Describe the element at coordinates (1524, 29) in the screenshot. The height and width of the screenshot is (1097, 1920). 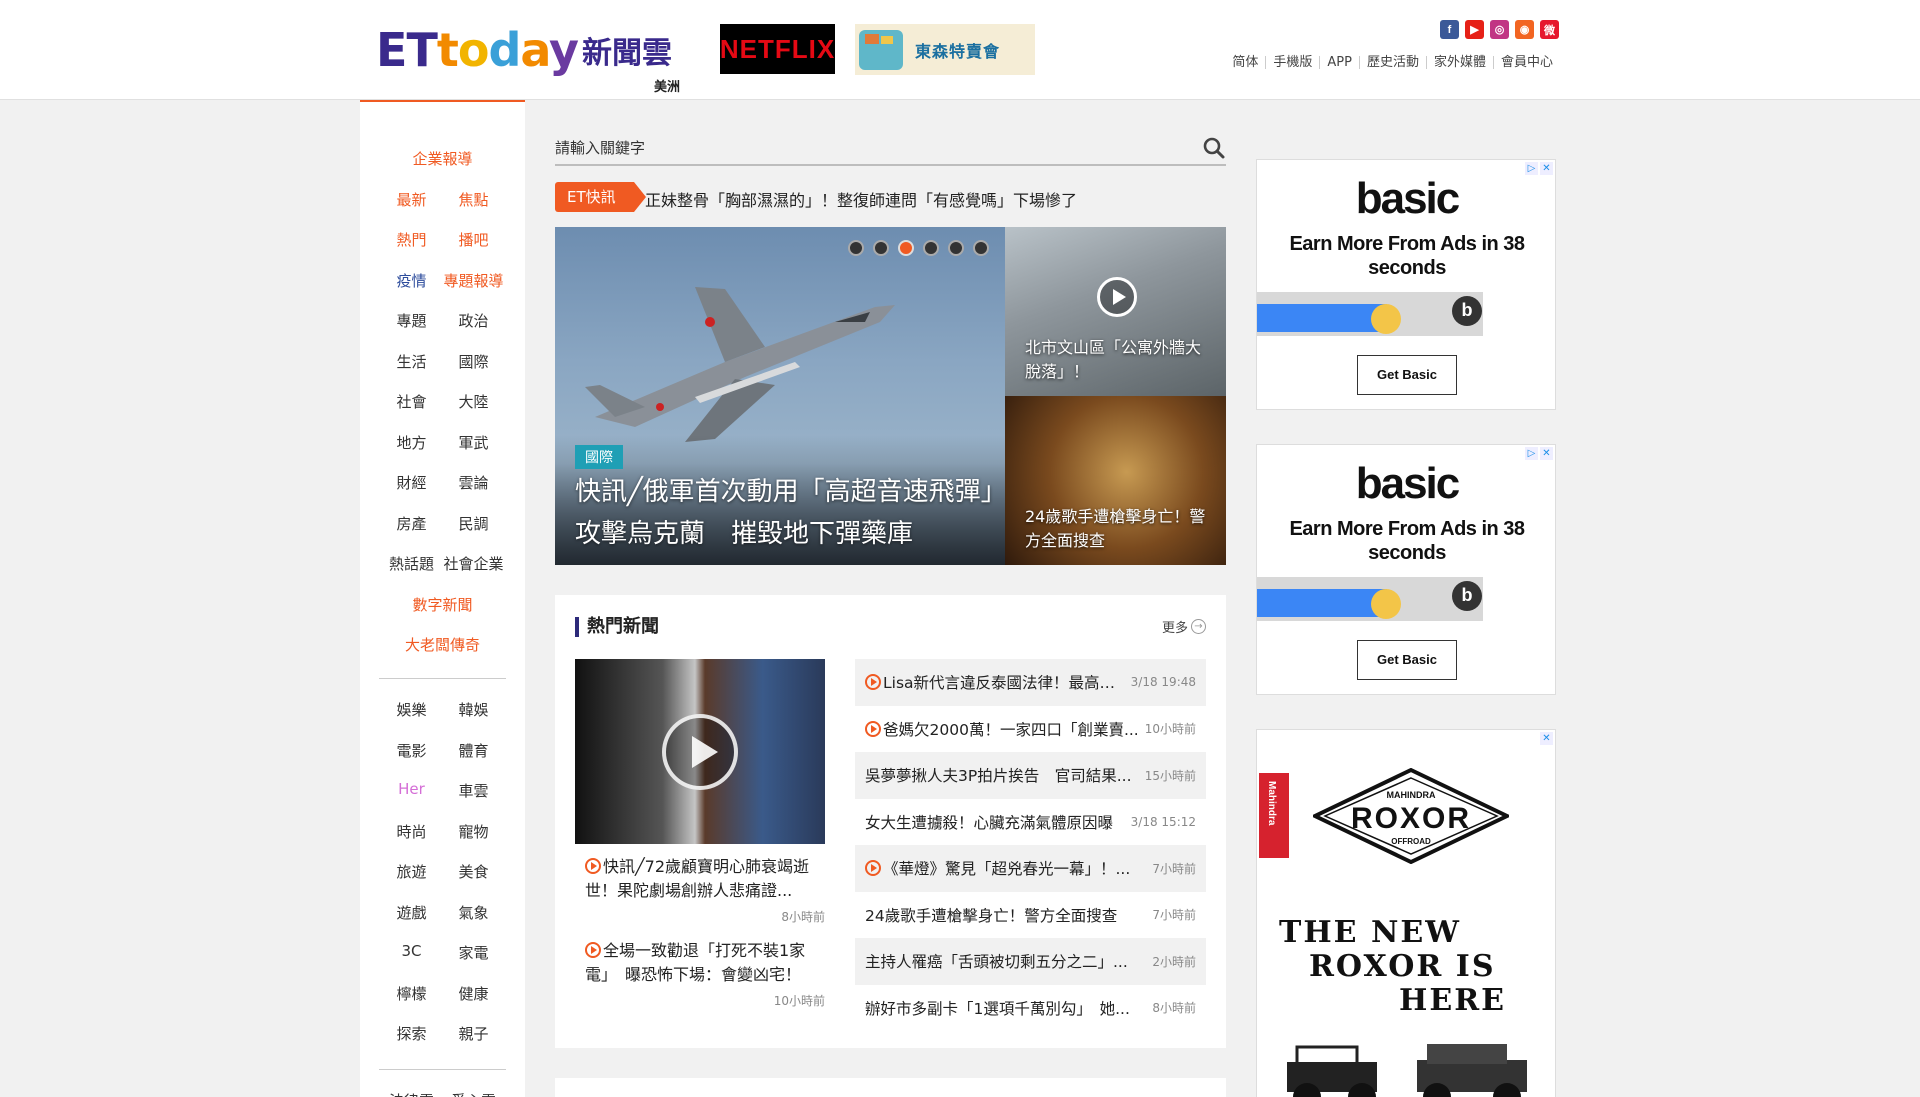
I see `rss-icon: ◉` at that location.